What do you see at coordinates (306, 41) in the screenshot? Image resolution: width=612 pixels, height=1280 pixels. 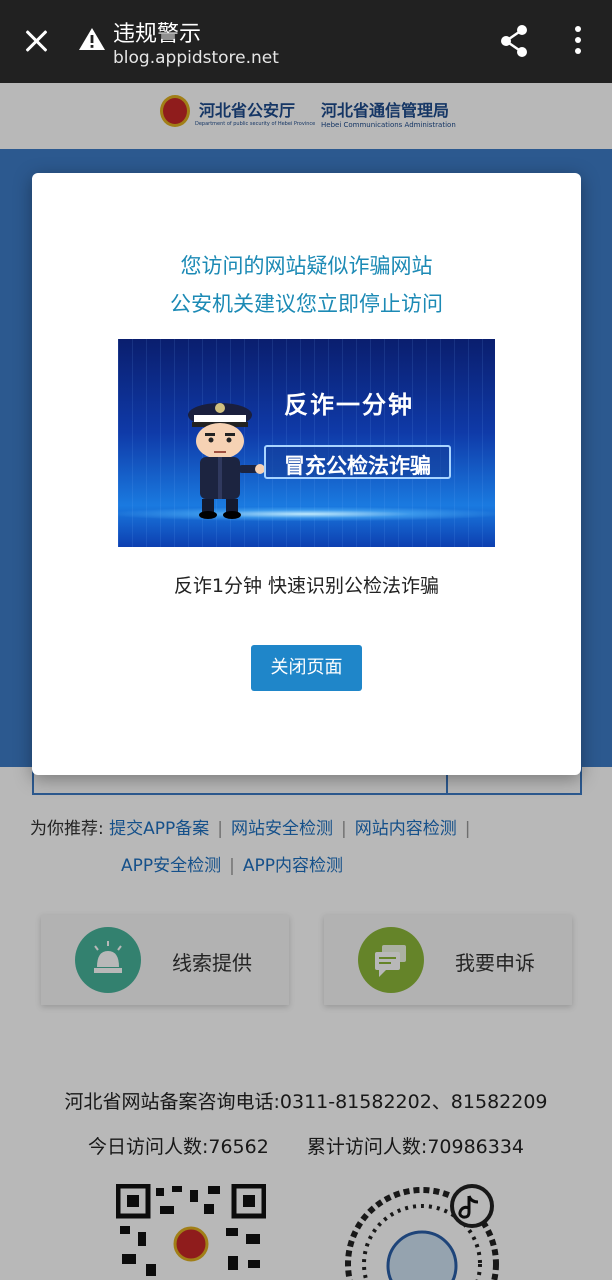 I see `browser-toolbar: 违规警示 blog.appidstore.net` at bounding box center [306, 41].